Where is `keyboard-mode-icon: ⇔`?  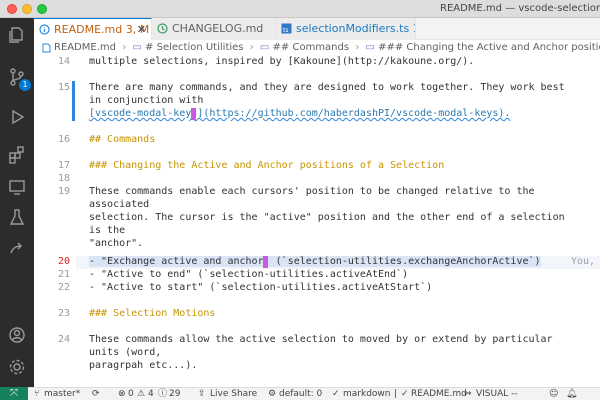
keyboard-mode-icon: ⇔ is located at coordinates (468, 394).